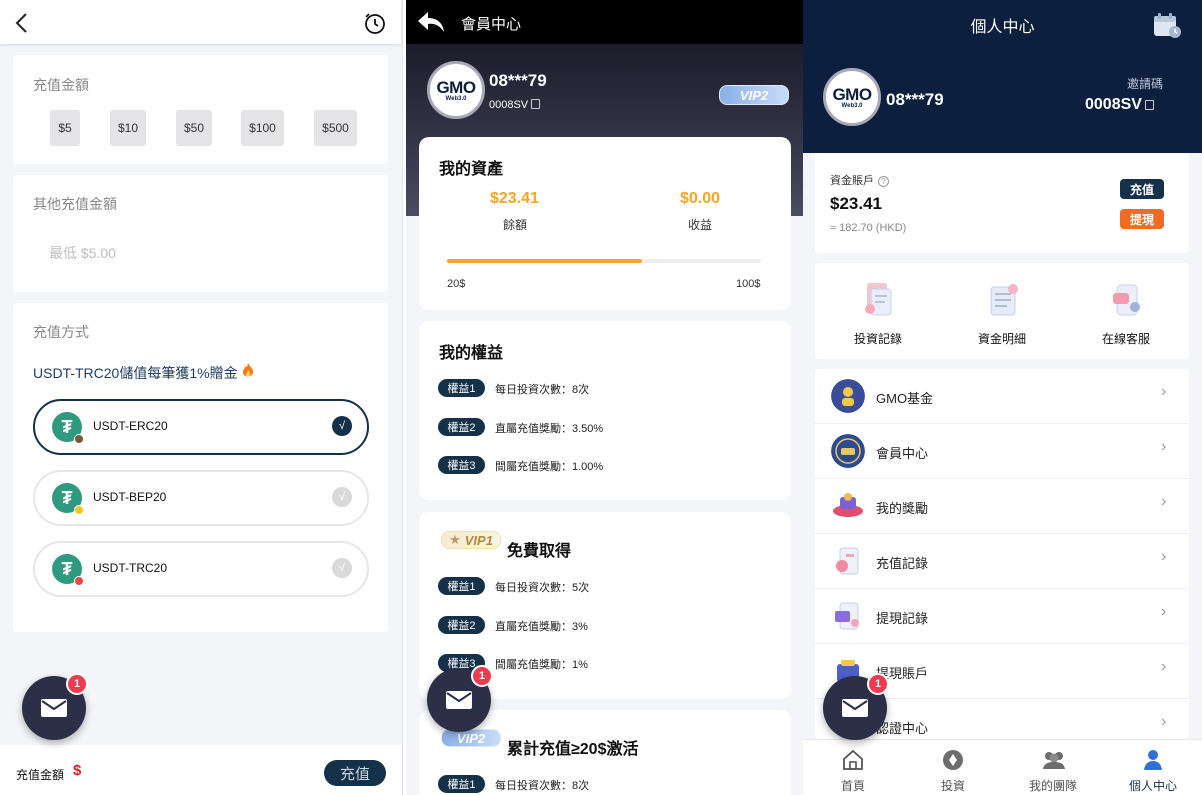  I want to click on calendar-icon, so click(1167, 25).